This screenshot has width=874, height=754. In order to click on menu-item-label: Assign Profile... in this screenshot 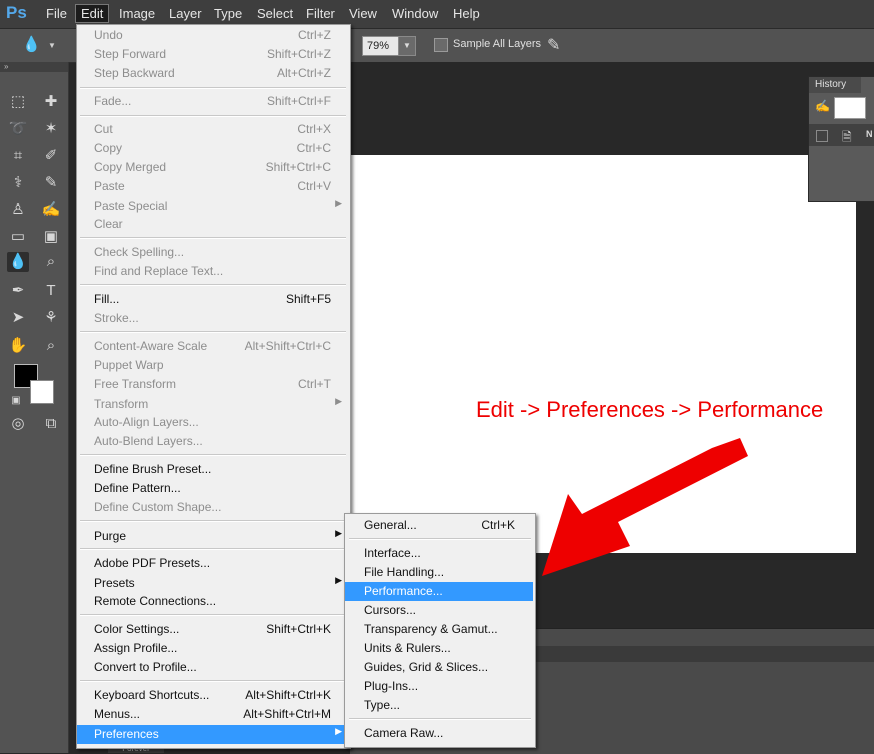, I will do `click(136, 648)`.